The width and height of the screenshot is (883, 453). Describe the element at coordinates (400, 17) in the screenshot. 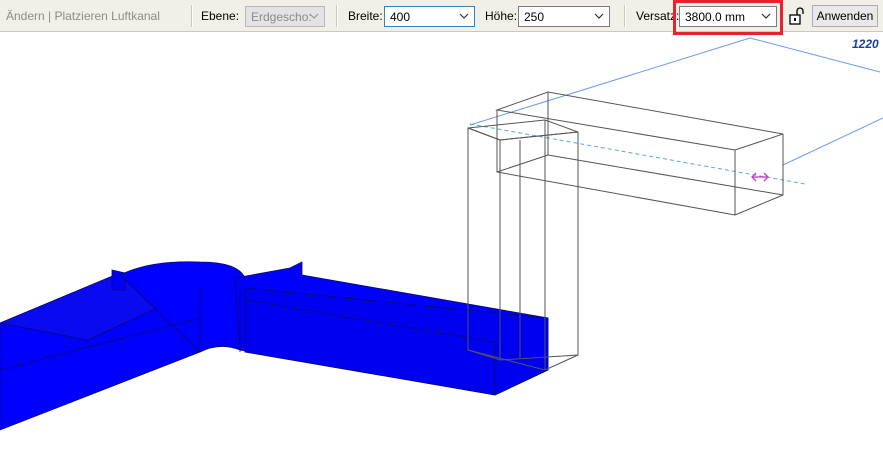

I see `width-value: 400` at that location.